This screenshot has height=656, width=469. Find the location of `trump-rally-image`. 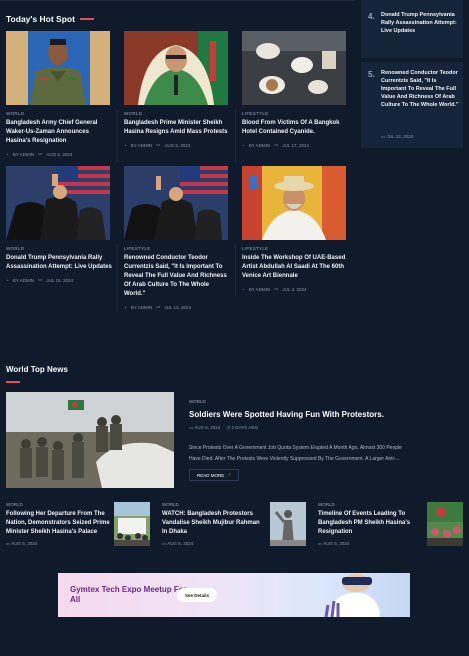

trump-rally-image is located at coordinates (58, 203).